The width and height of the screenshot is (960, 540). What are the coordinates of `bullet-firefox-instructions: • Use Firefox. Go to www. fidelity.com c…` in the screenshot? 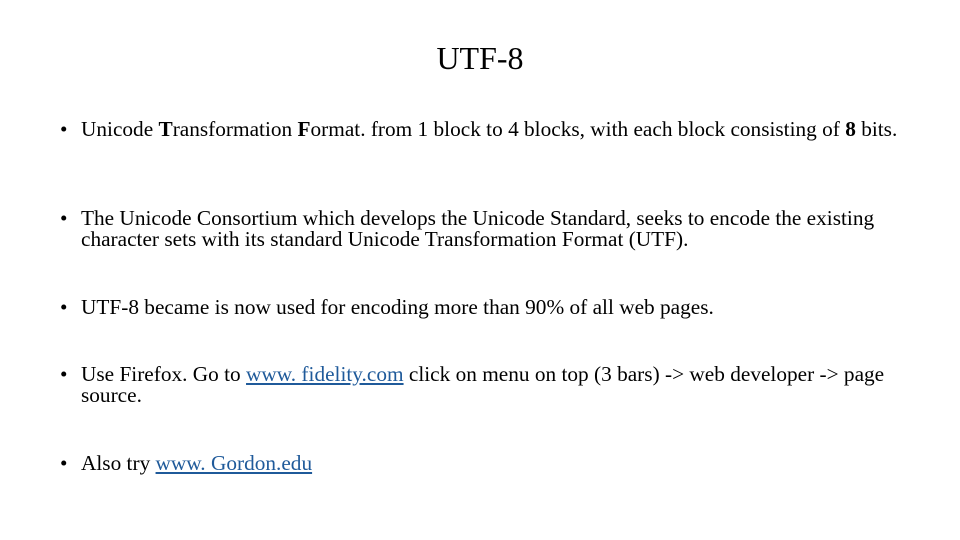 It's located at (490, 384).